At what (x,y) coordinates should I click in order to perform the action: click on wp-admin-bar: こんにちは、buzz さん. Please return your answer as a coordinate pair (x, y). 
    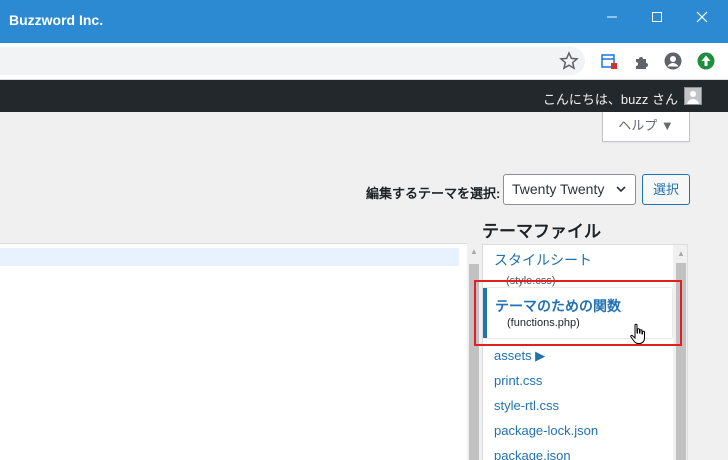
    Looking at the image, I should click on (364, 96).